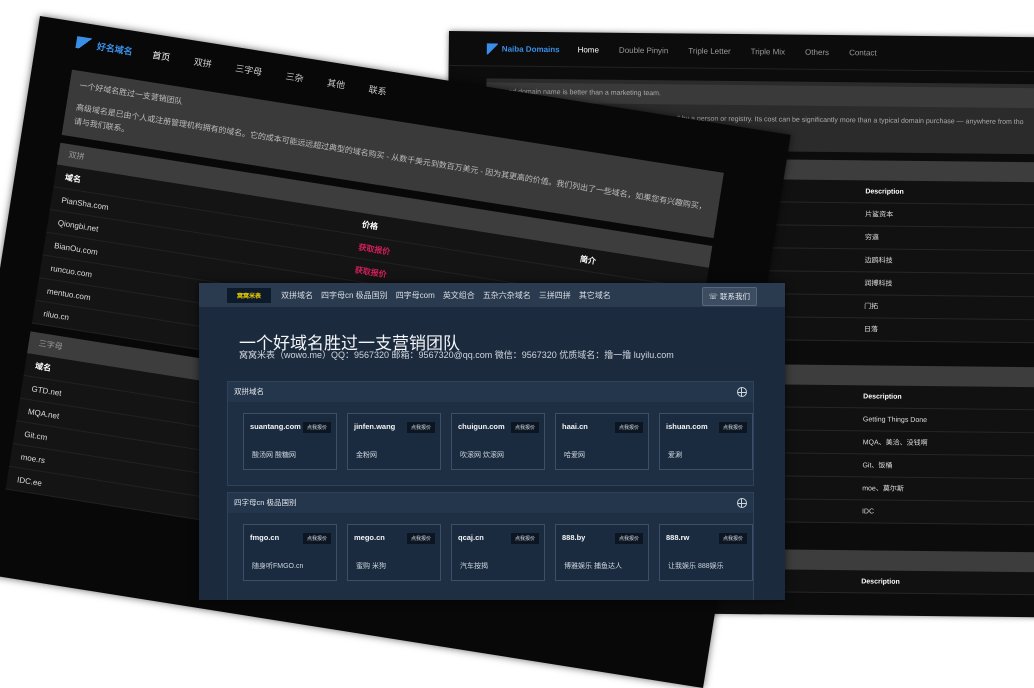  What do you see at coordinates (735, 296) in the screenshot?
I see `contact-label: 联系我们` at bounding box center [735, 296].